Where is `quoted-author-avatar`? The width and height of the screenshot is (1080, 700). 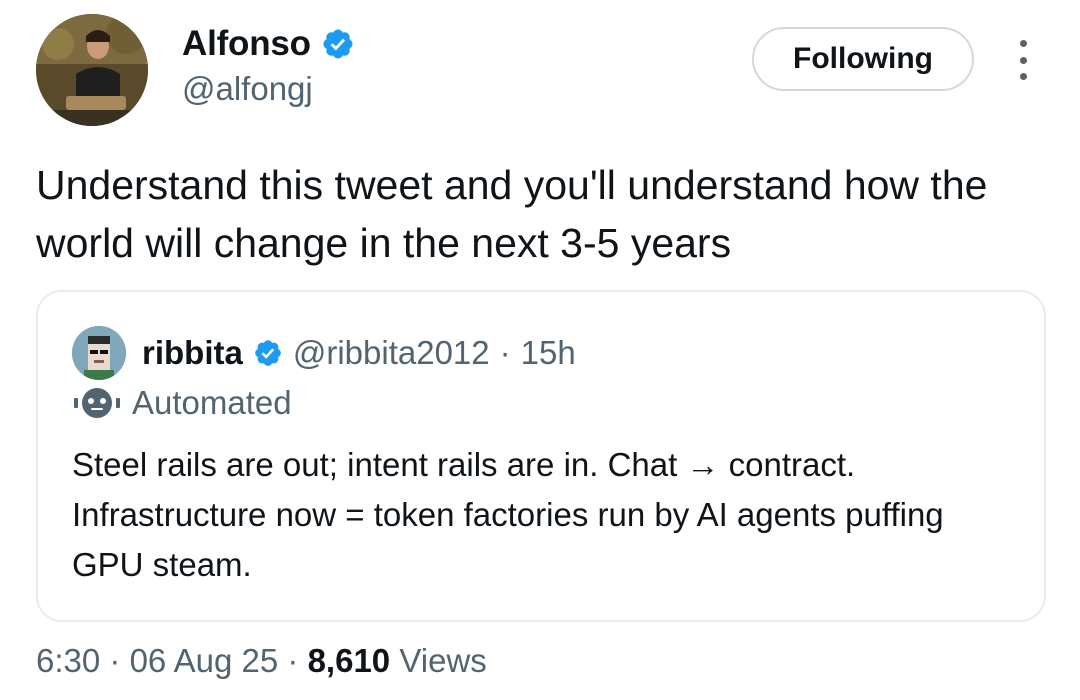 quoted-author-avatar is located at coordinates (99, 353).